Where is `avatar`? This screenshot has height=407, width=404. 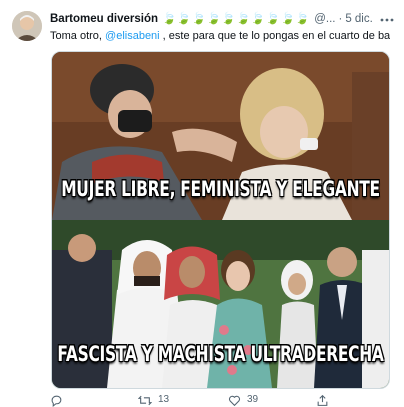 avatar is located at coordinates (27, 26).